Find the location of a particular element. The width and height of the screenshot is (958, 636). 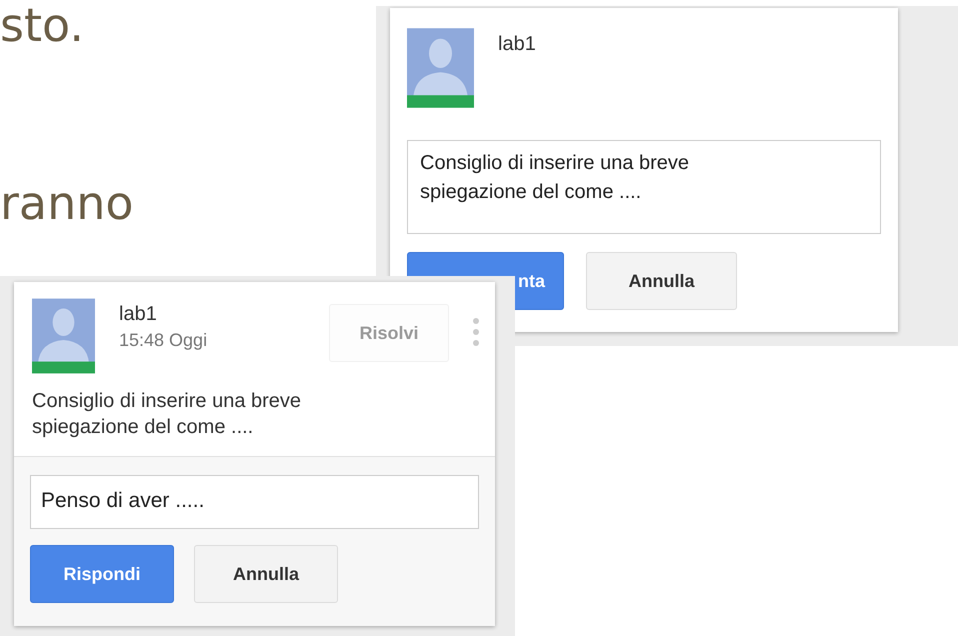

slide-text: sto. is located at coordinates (42, 27).